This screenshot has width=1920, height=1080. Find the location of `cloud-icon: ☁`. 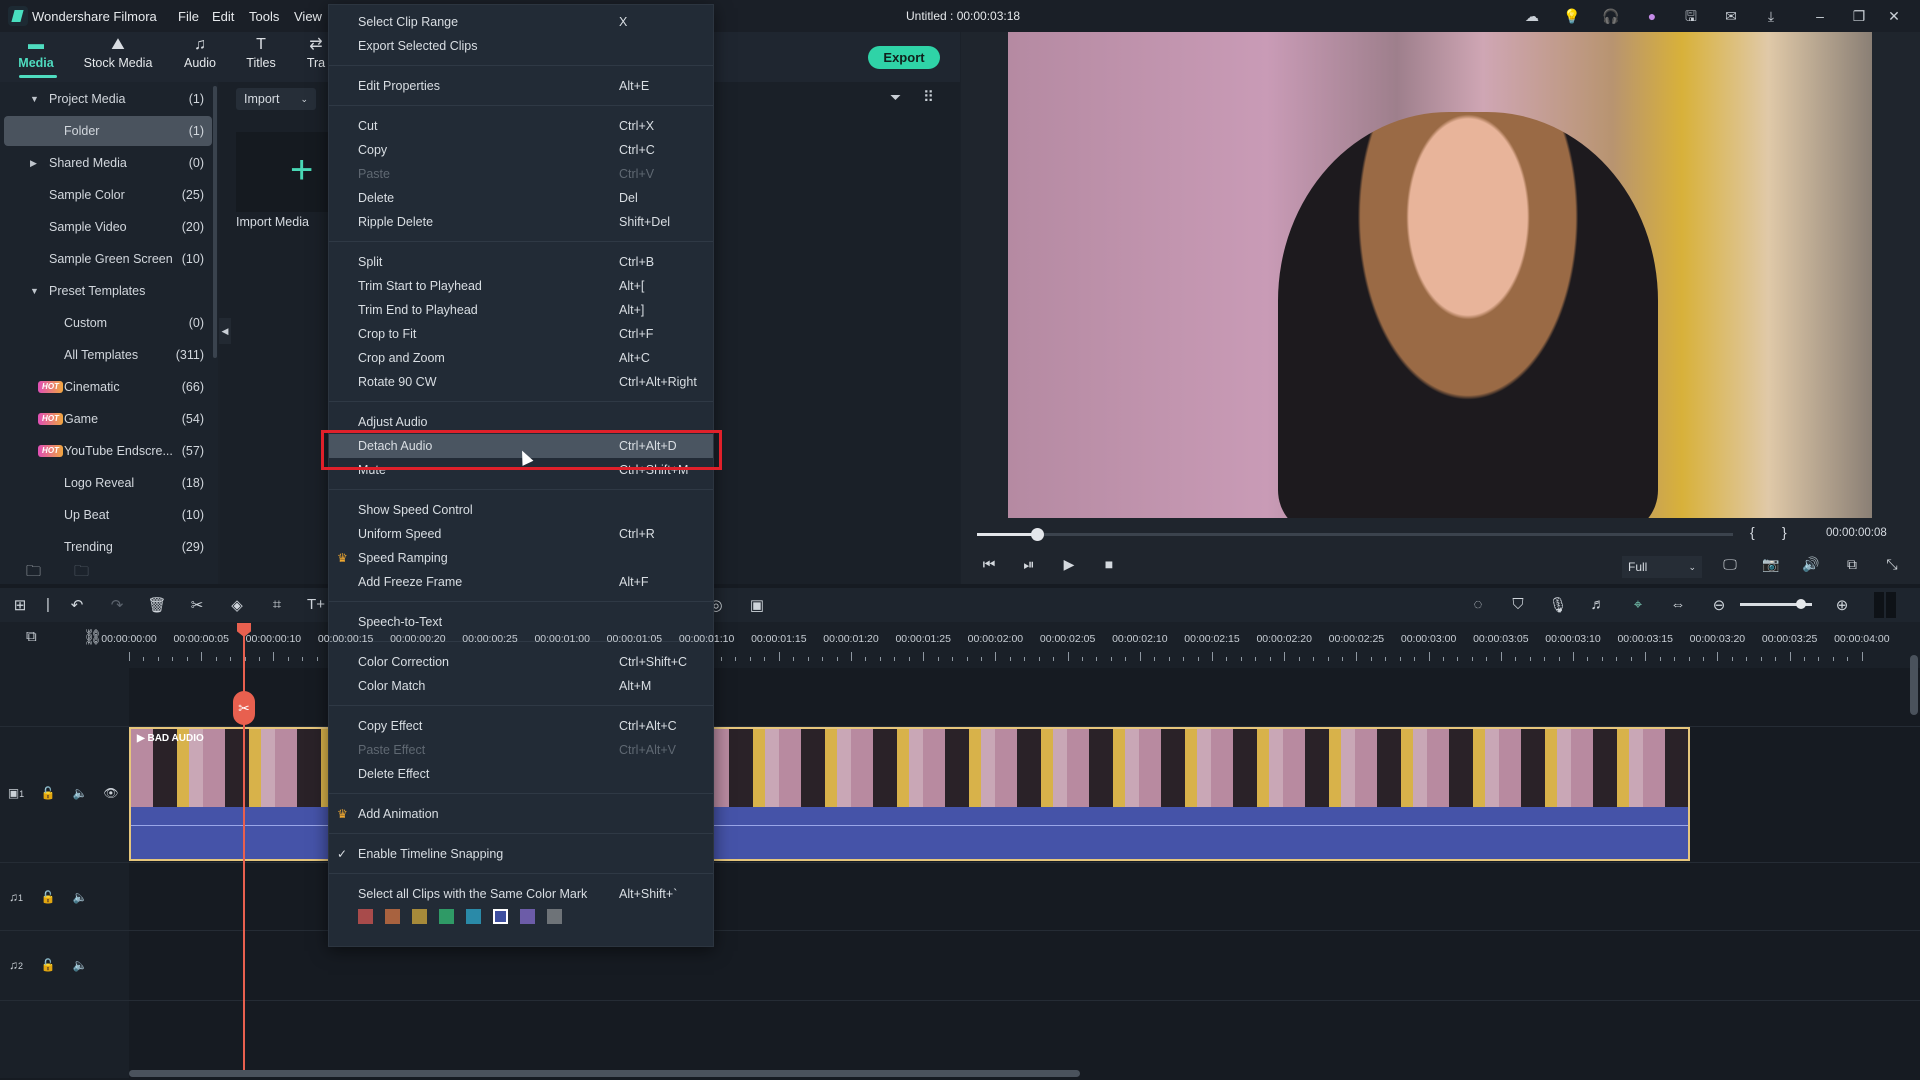

cloud-icon: ☁ is located at coordinates (1532, 16).